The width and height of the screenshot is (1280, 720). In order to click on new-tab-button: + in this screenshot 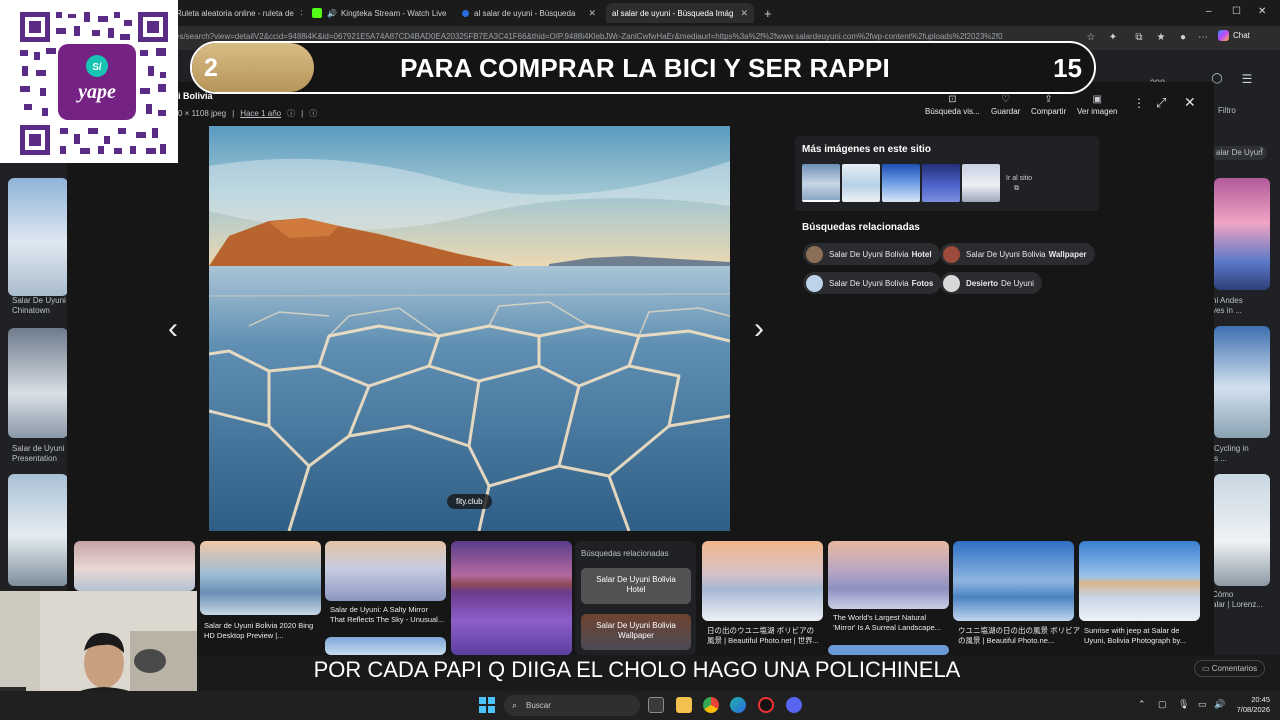, I will do `click(768, 13)`.